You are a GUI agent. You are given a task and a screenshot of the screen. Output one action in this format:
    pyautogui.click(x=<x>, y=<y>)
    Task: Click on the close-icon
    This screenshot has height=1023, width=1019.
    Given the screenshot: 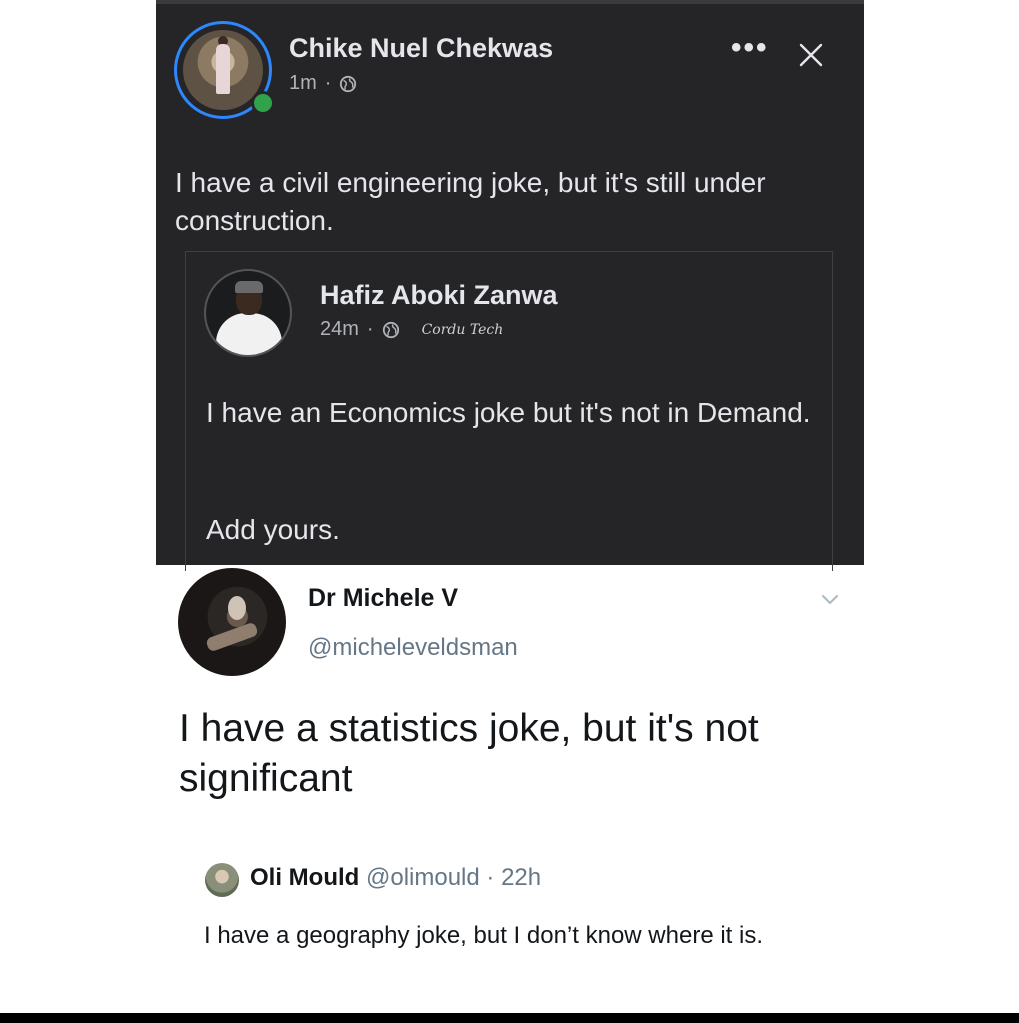 What is the action you would take?
    pyautogui.click(x=811, y=55)
    